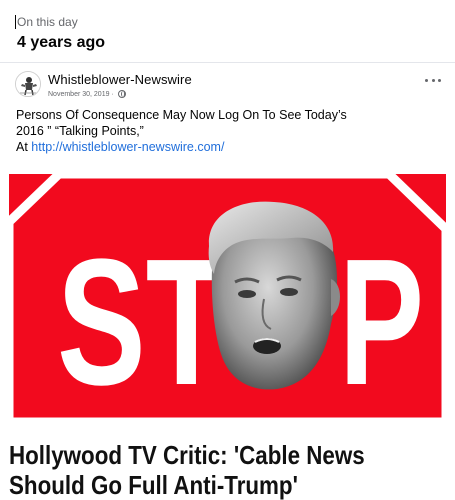 This screenshot has width=455, height=500. I want to click on post-text-line3: At http://whistleblower-newswire.com/, so click(226, 147).